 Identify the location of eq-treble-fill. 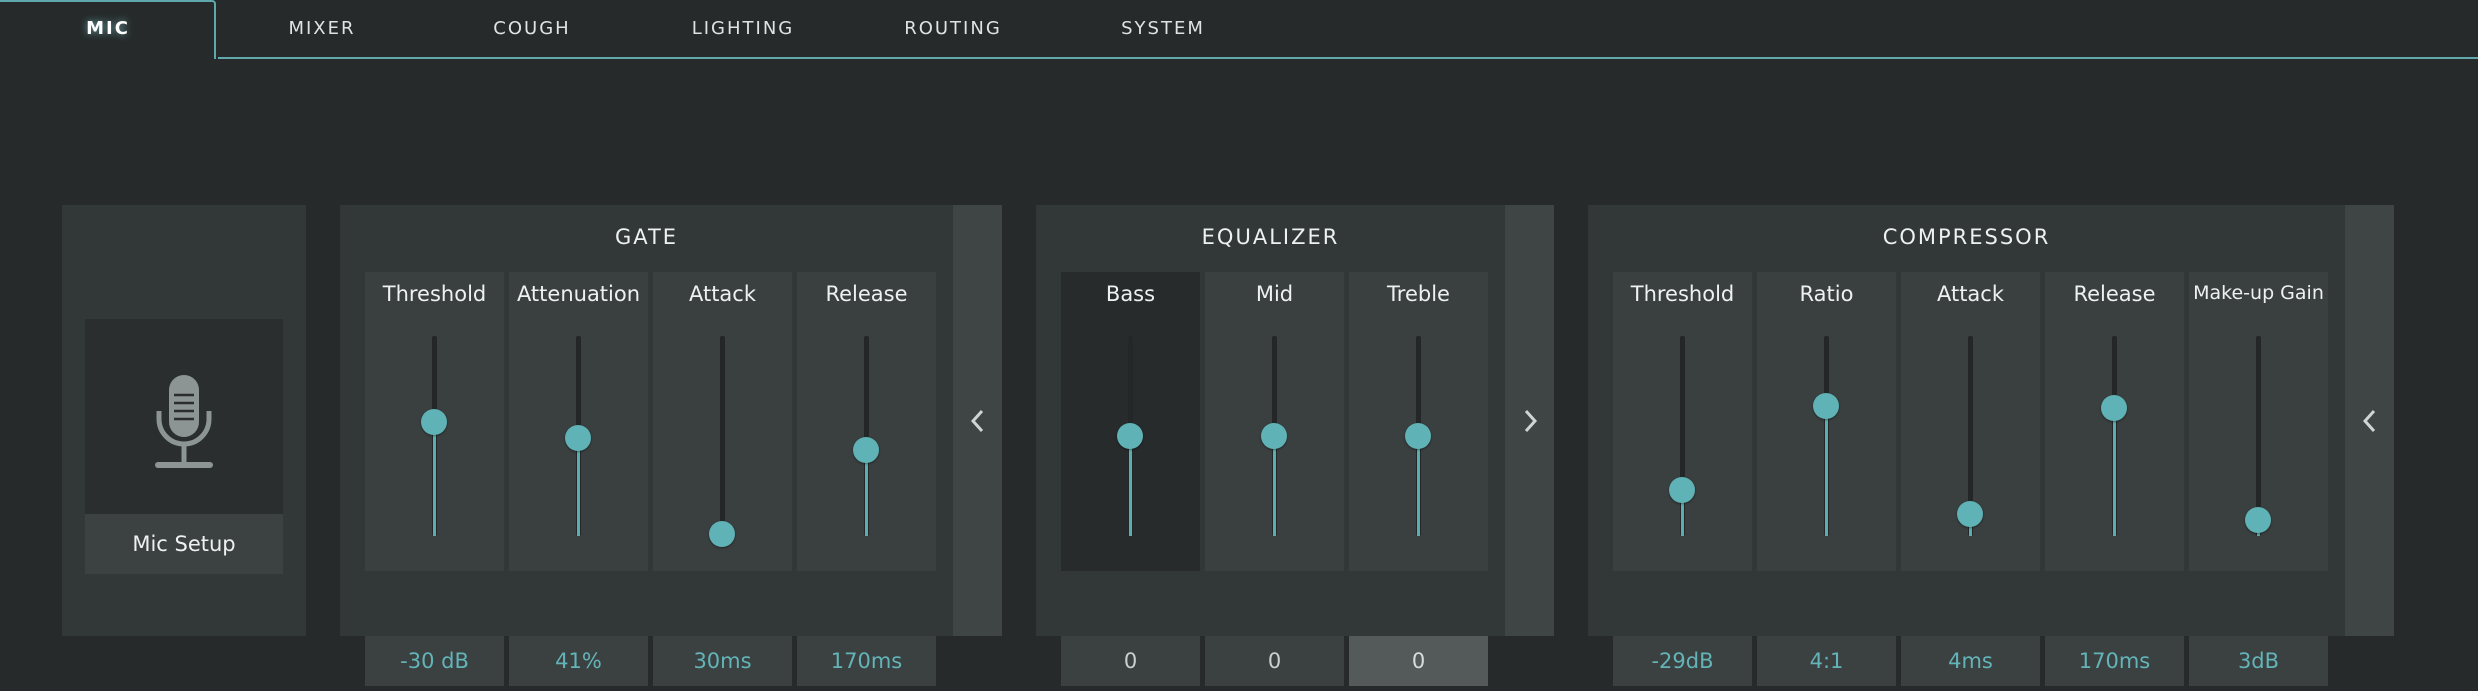
(1418, 486).